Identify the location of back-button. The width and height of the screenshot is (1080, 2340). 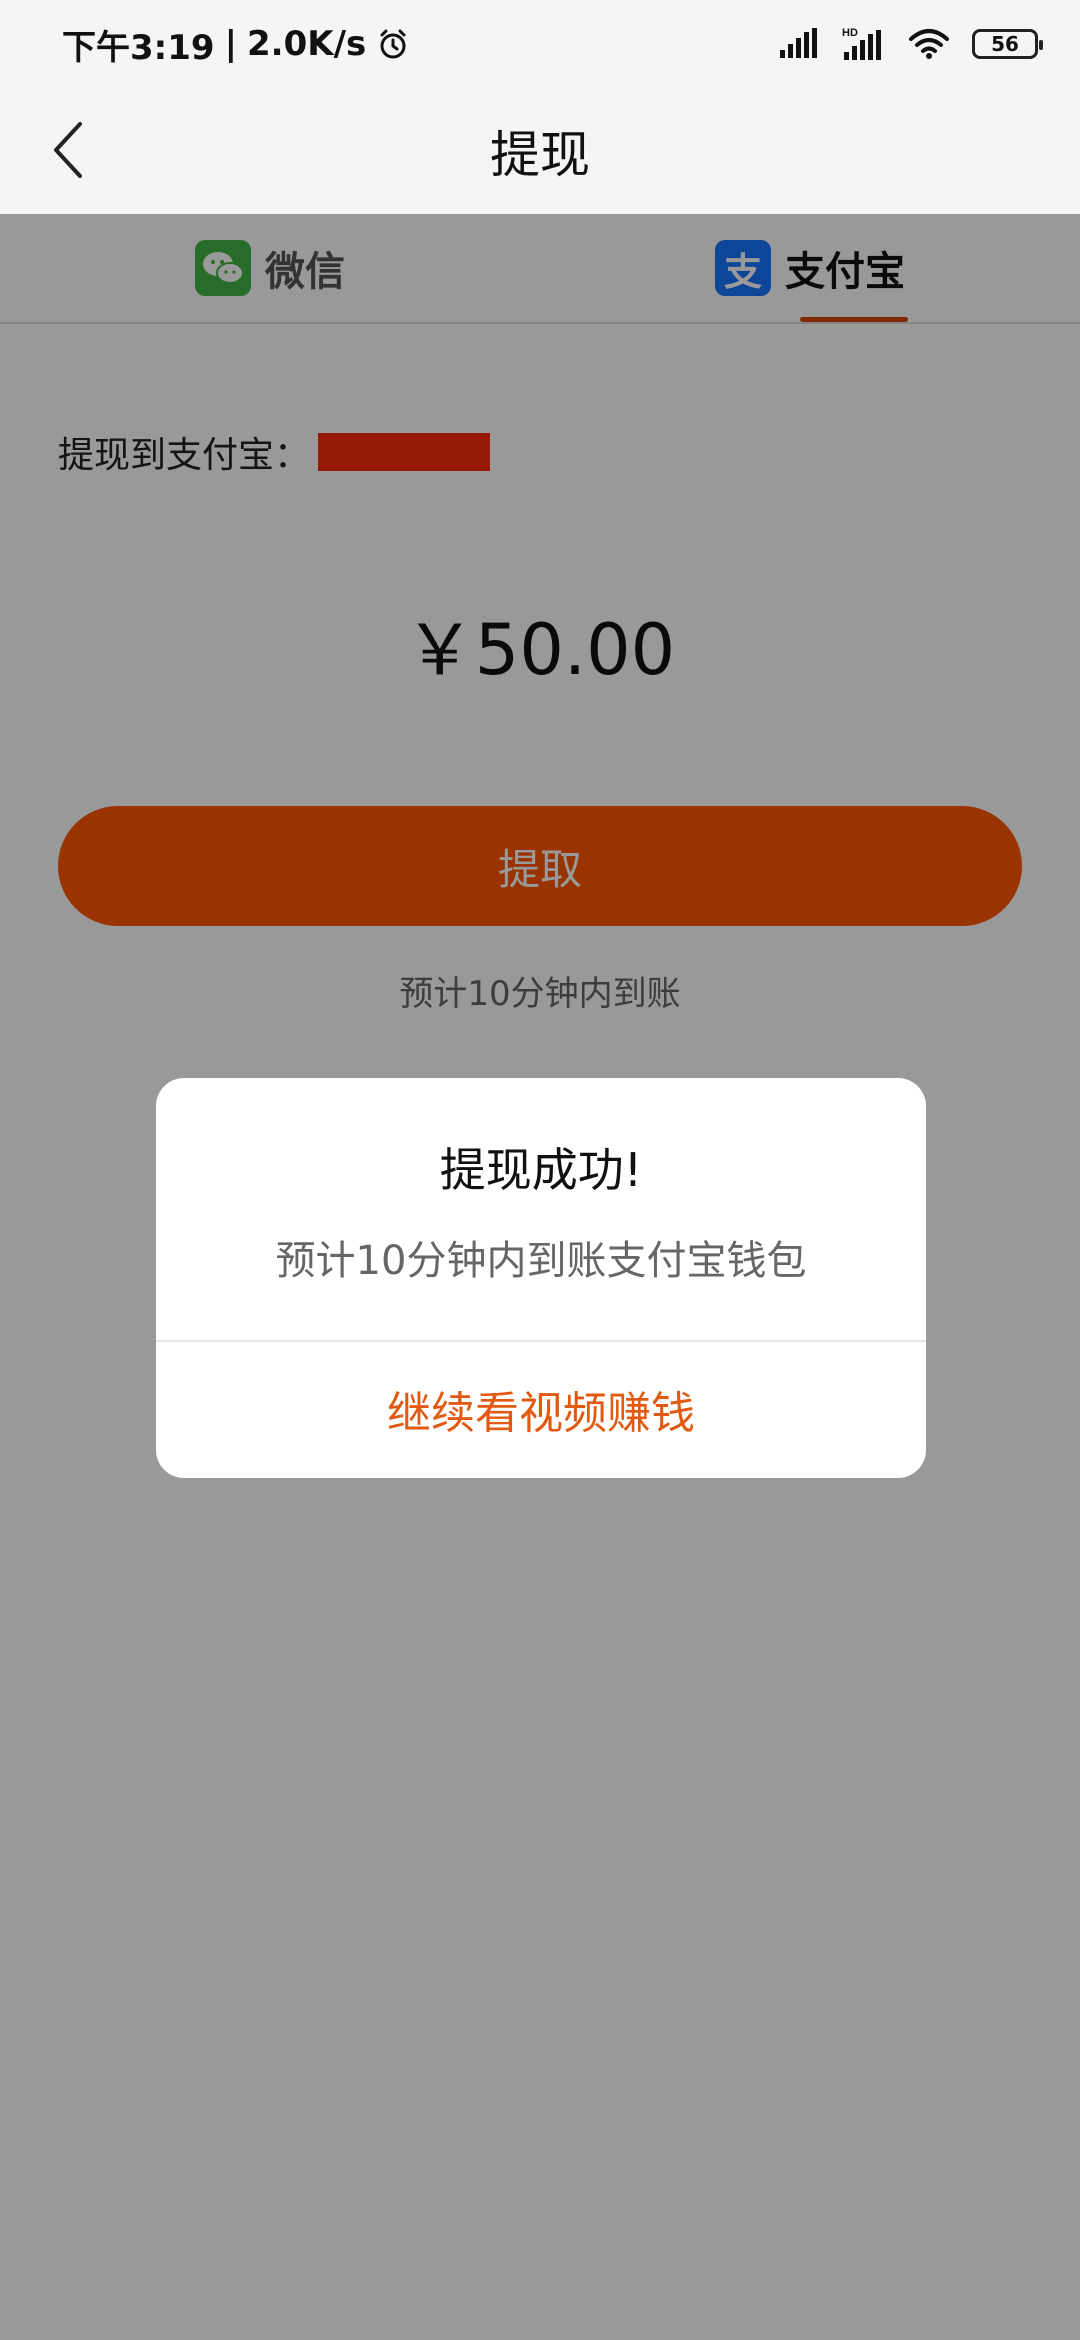
(68, 150).